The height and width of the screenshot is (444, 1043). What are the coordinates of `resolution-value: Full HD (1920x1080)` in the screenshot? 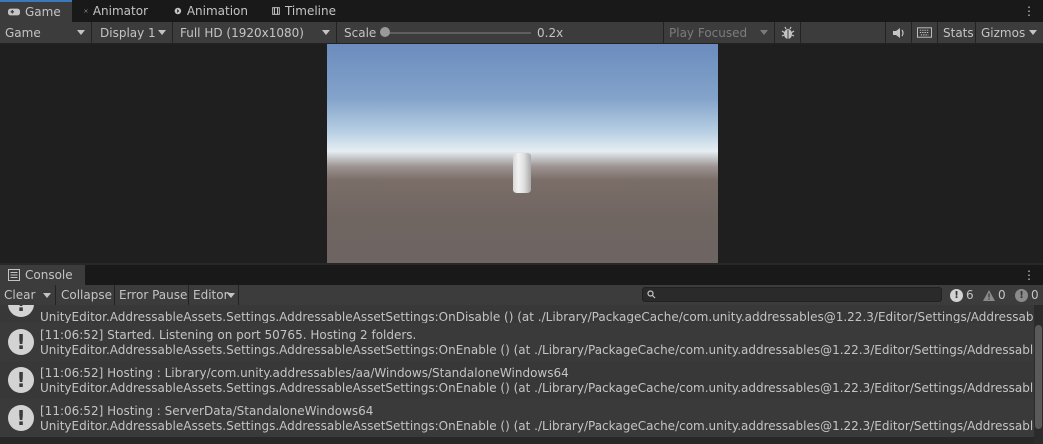 It's located at (242, 32).